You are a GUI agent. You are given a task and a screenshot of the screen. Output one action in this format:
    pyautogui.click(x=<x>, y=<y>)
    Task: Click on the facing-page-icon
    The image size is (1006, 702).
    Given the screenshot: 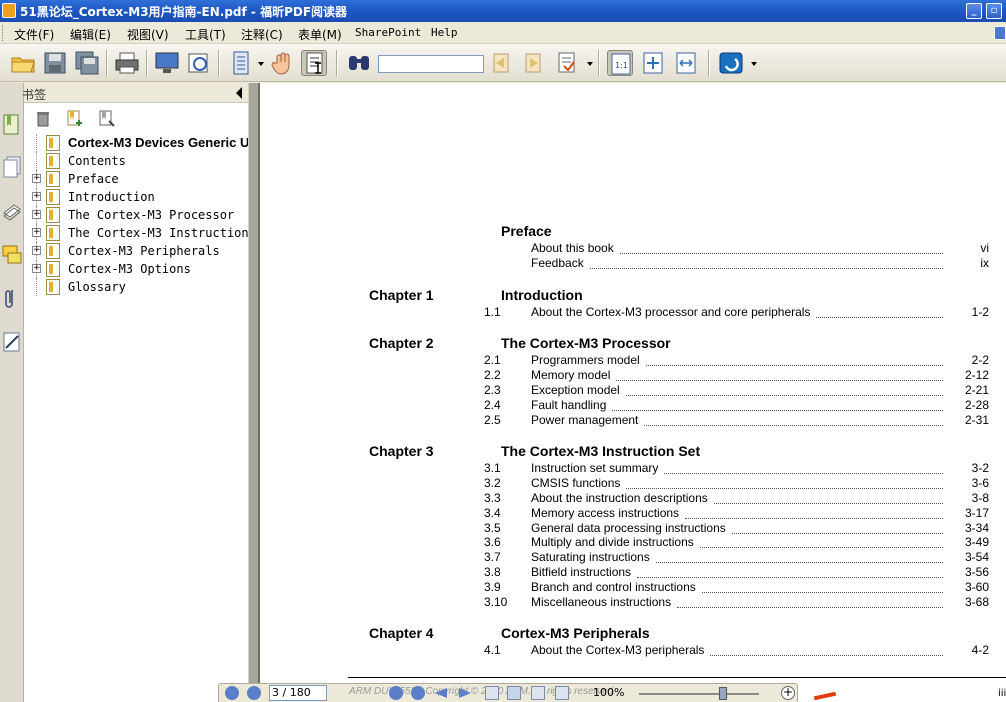 What is the action you would take?
    pyautogui.click(x=538, y=693)
    